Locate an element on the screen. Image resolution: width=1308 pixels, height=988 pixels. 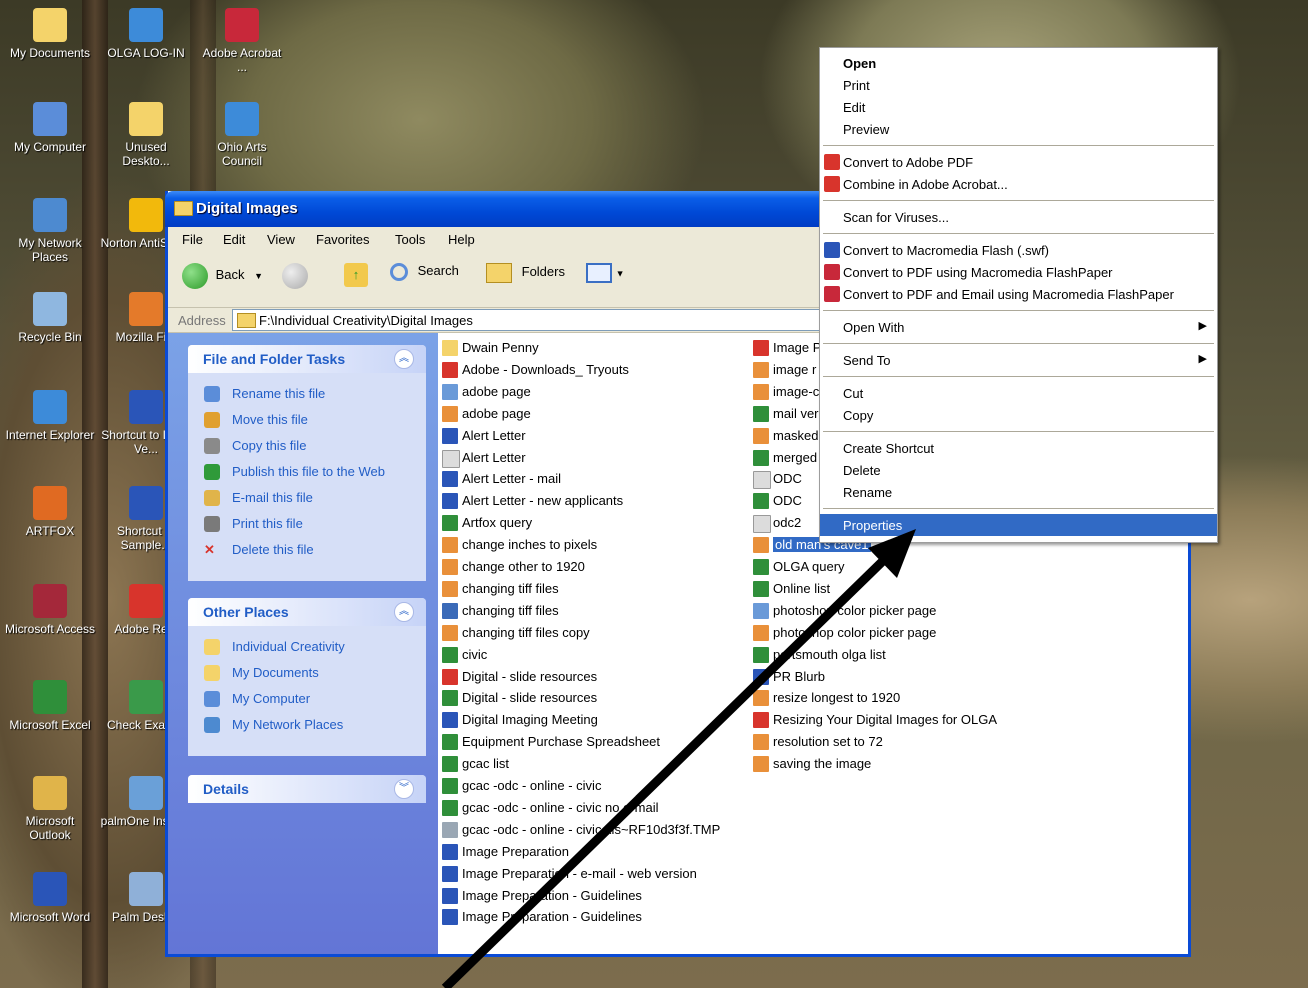
desktop-icon-label: My Network Places is located at coordinates (50, 250).